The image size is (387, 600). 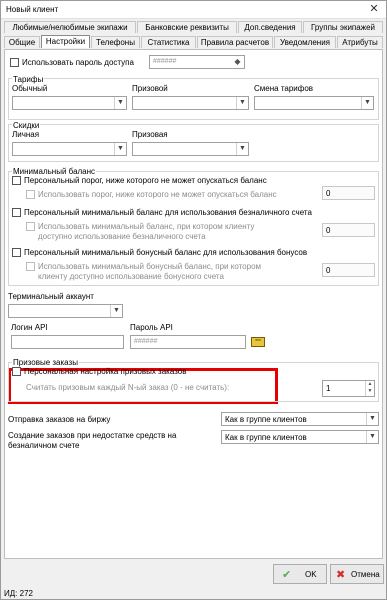 I want to click on ok-button-label: OK, so click(x=311, y=574).